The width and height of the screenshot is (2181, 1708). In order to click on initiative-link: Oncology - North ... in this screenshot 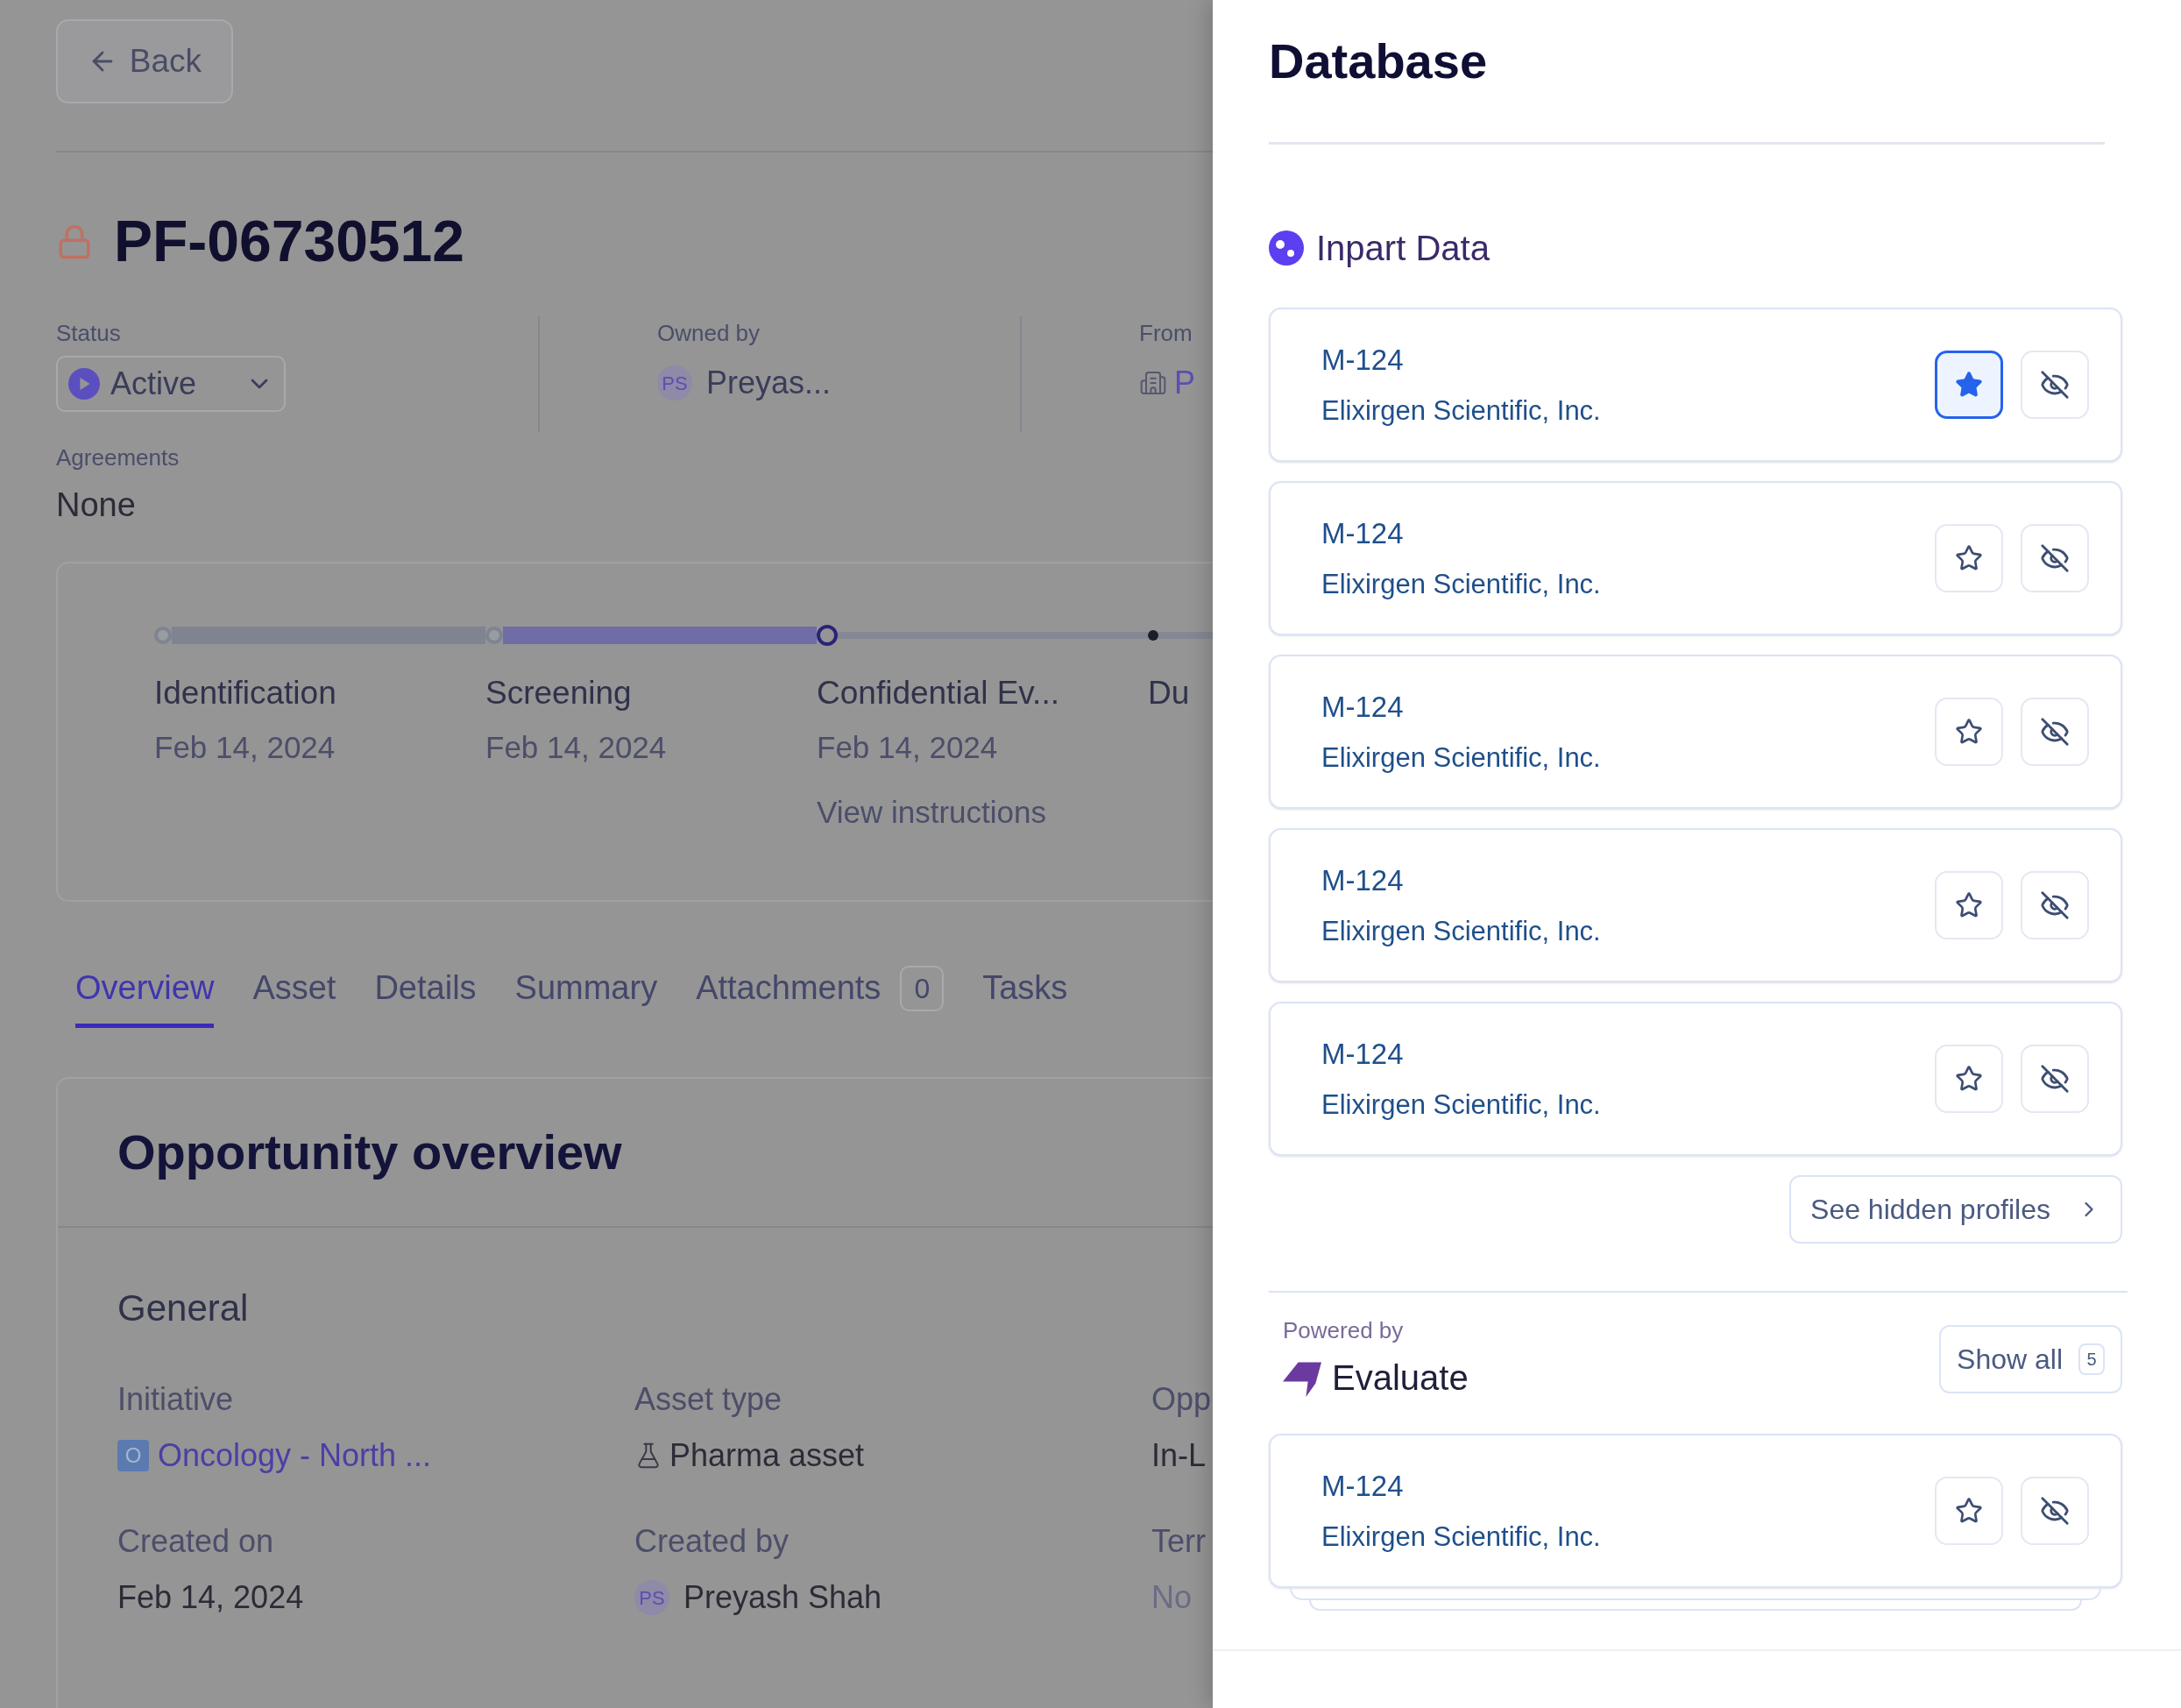, I will do `click(295, 1455)`.